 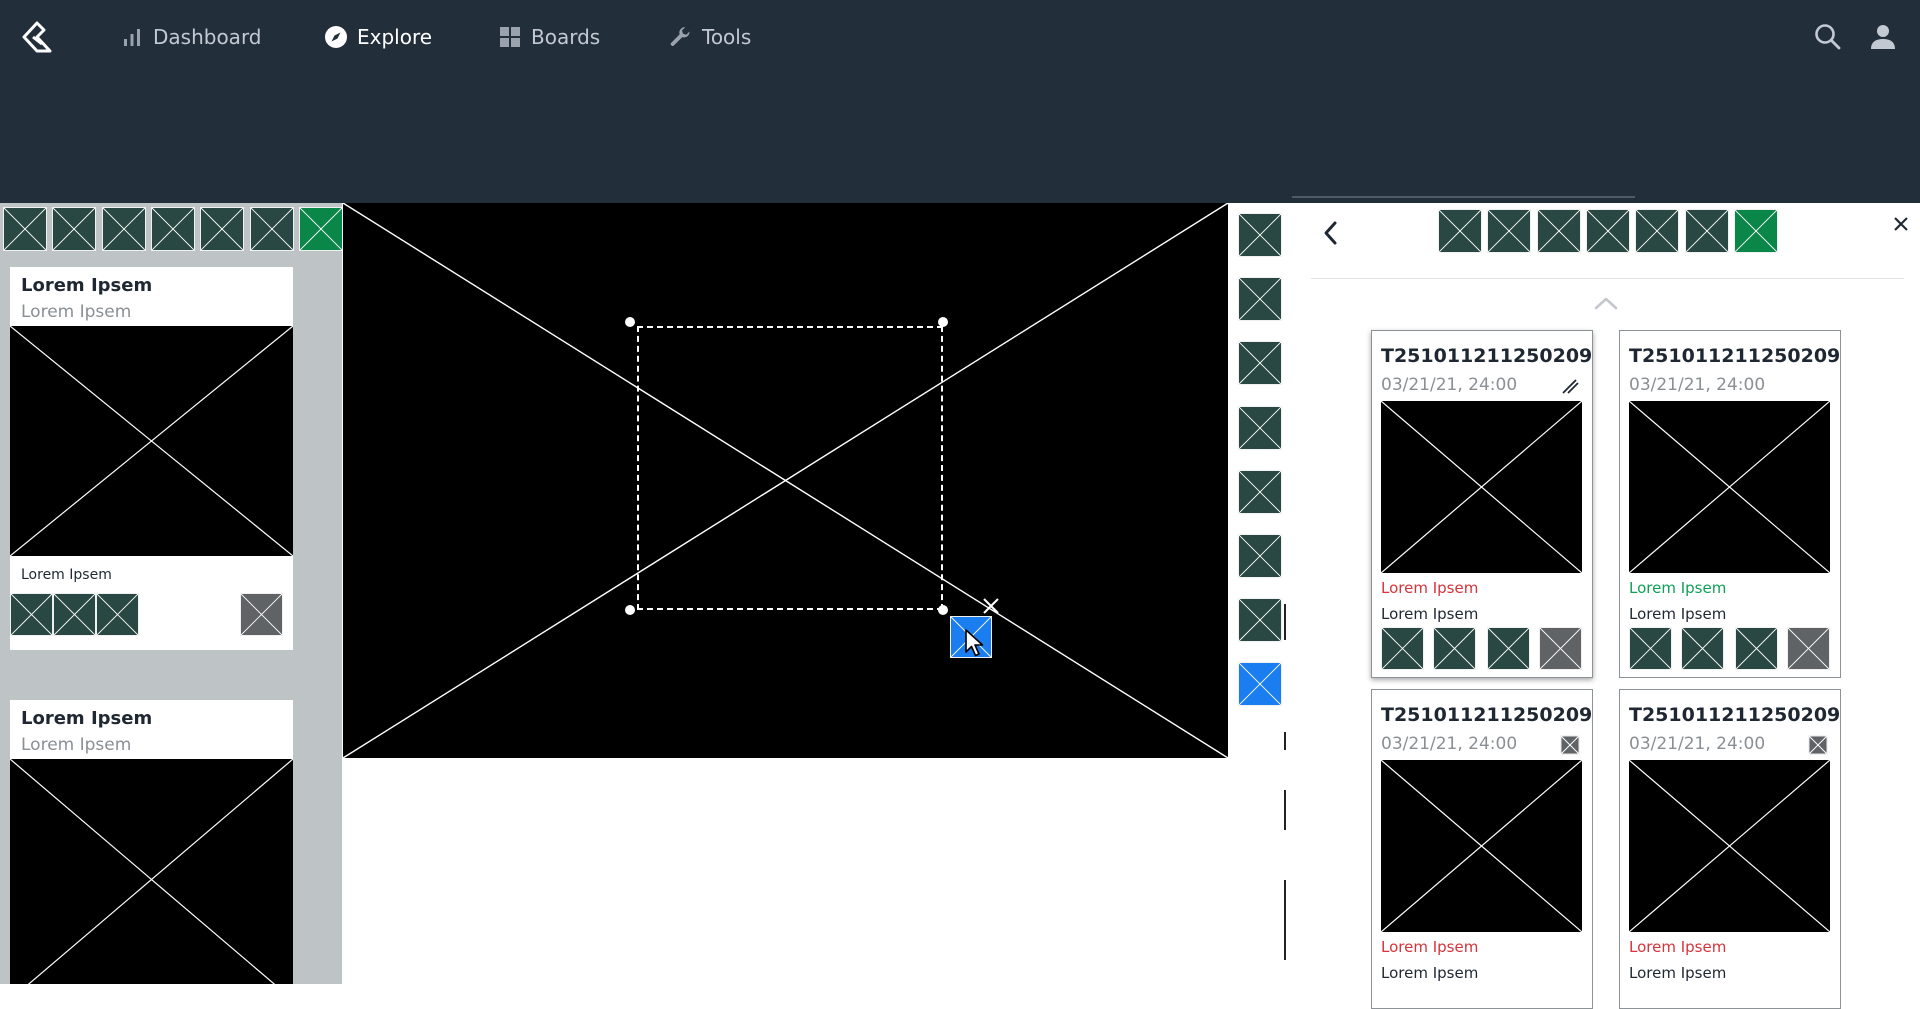 I want to click on search-icon, so click(x=1828, y=37).